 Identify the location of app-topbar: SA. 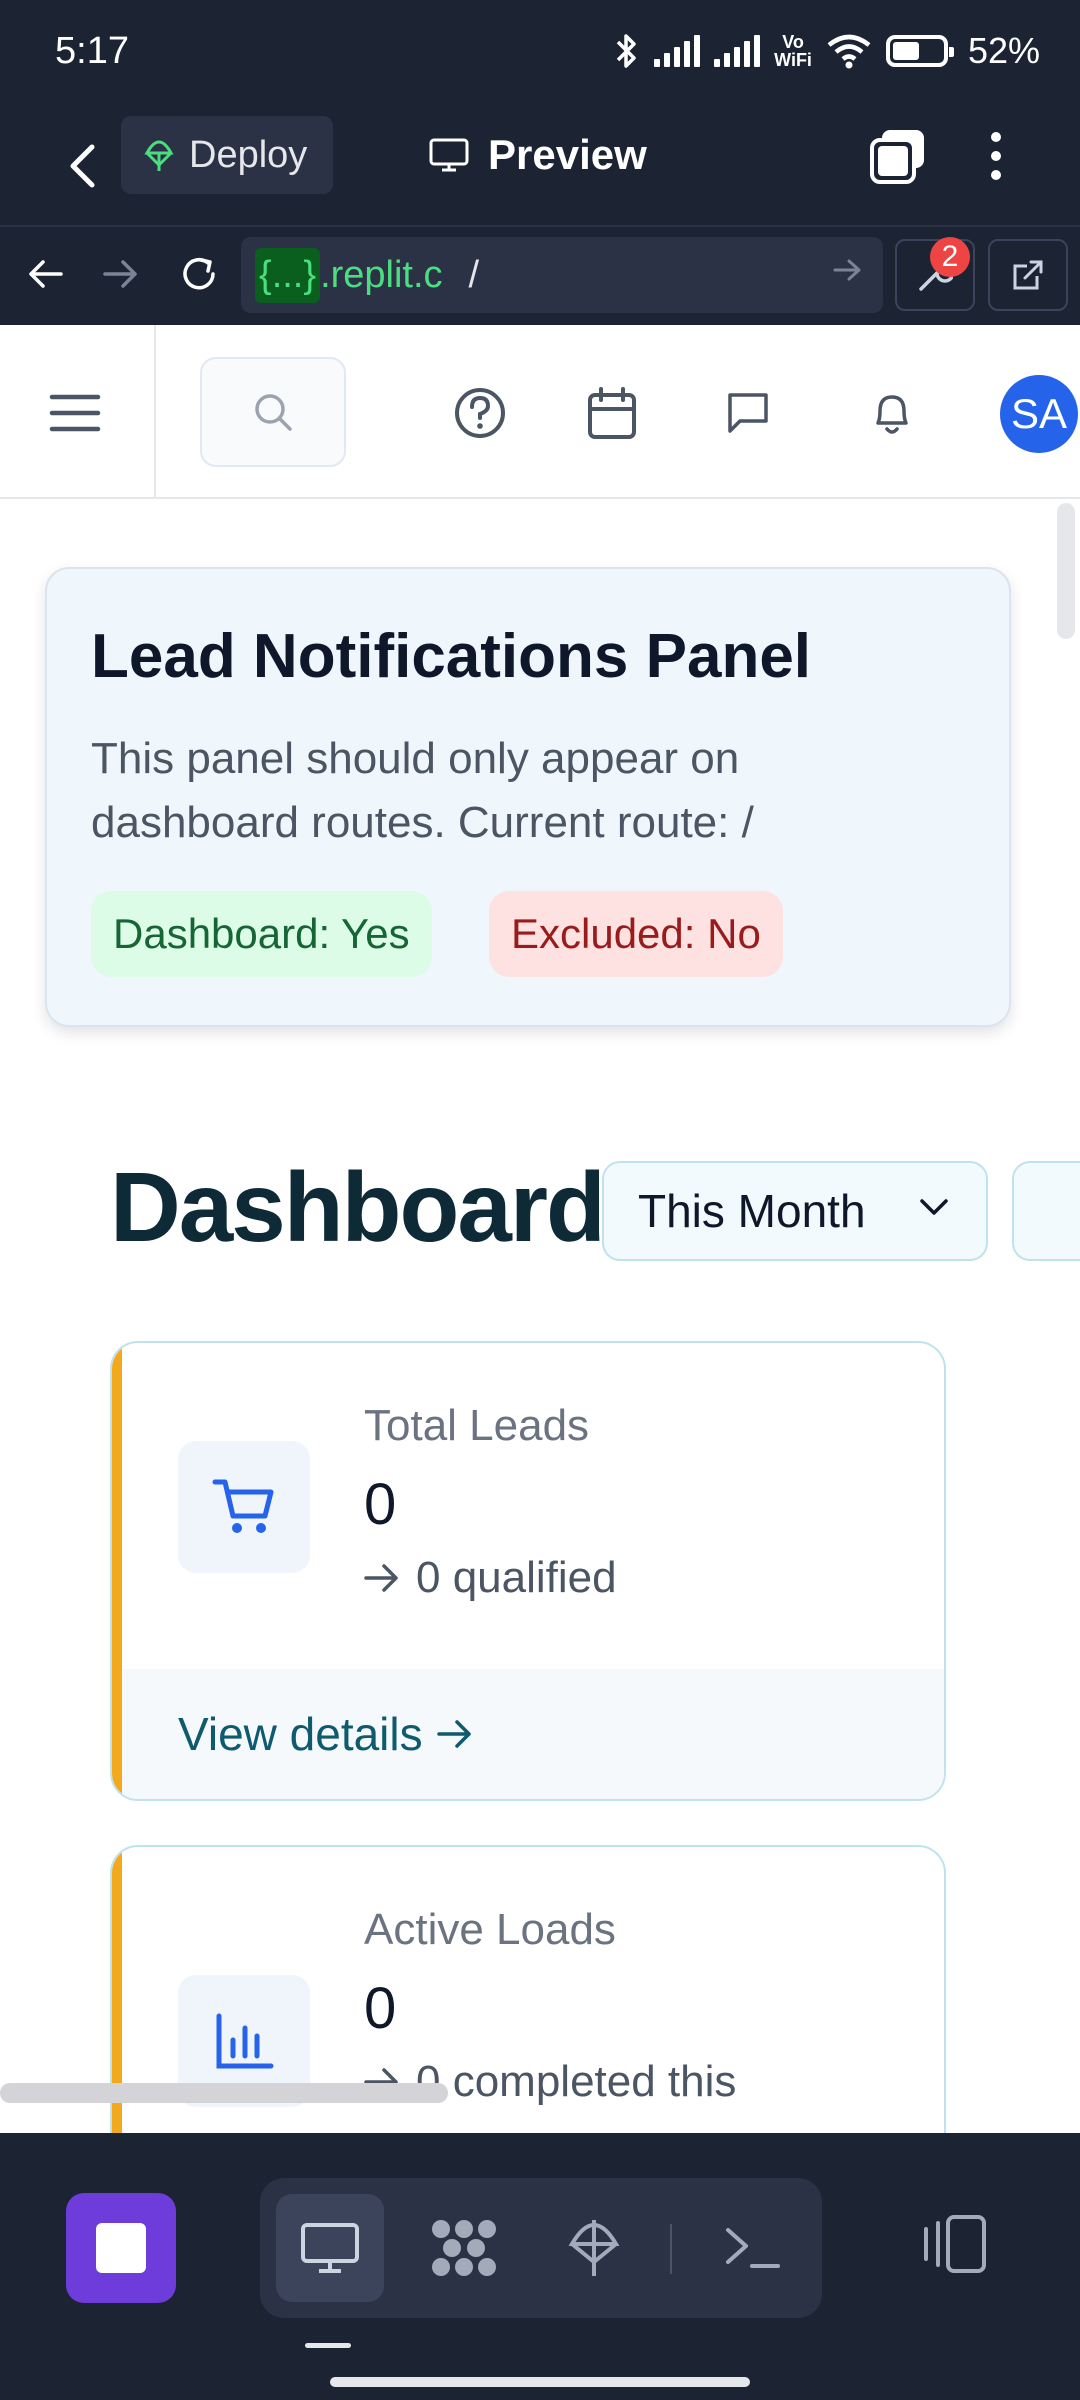
(540, 412).